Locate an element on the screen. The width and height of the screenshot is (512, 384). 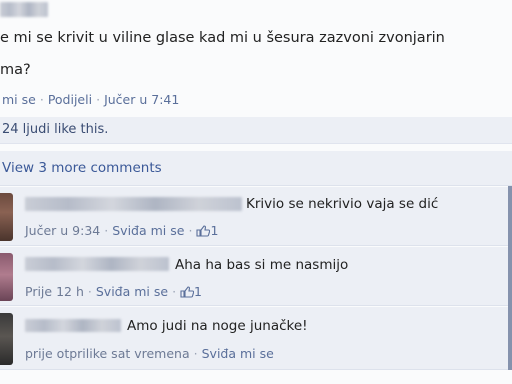
comment-timestamp: Jučer u 9:34 is located at coordinates (62, 230).